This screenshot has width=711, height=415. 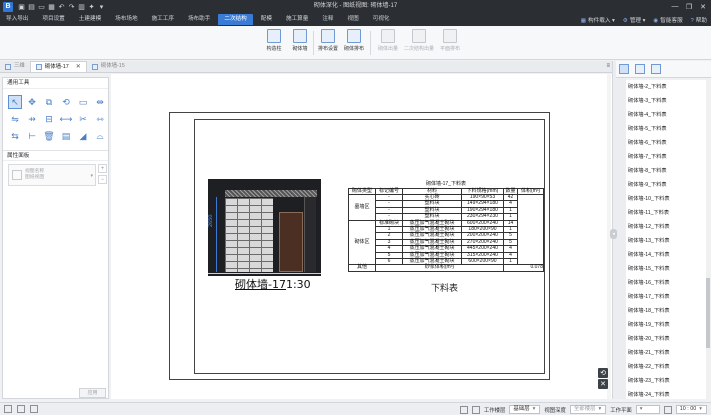 I want to click on list-item: 砌体墙-7_下料表, so click(x=666, y=157).